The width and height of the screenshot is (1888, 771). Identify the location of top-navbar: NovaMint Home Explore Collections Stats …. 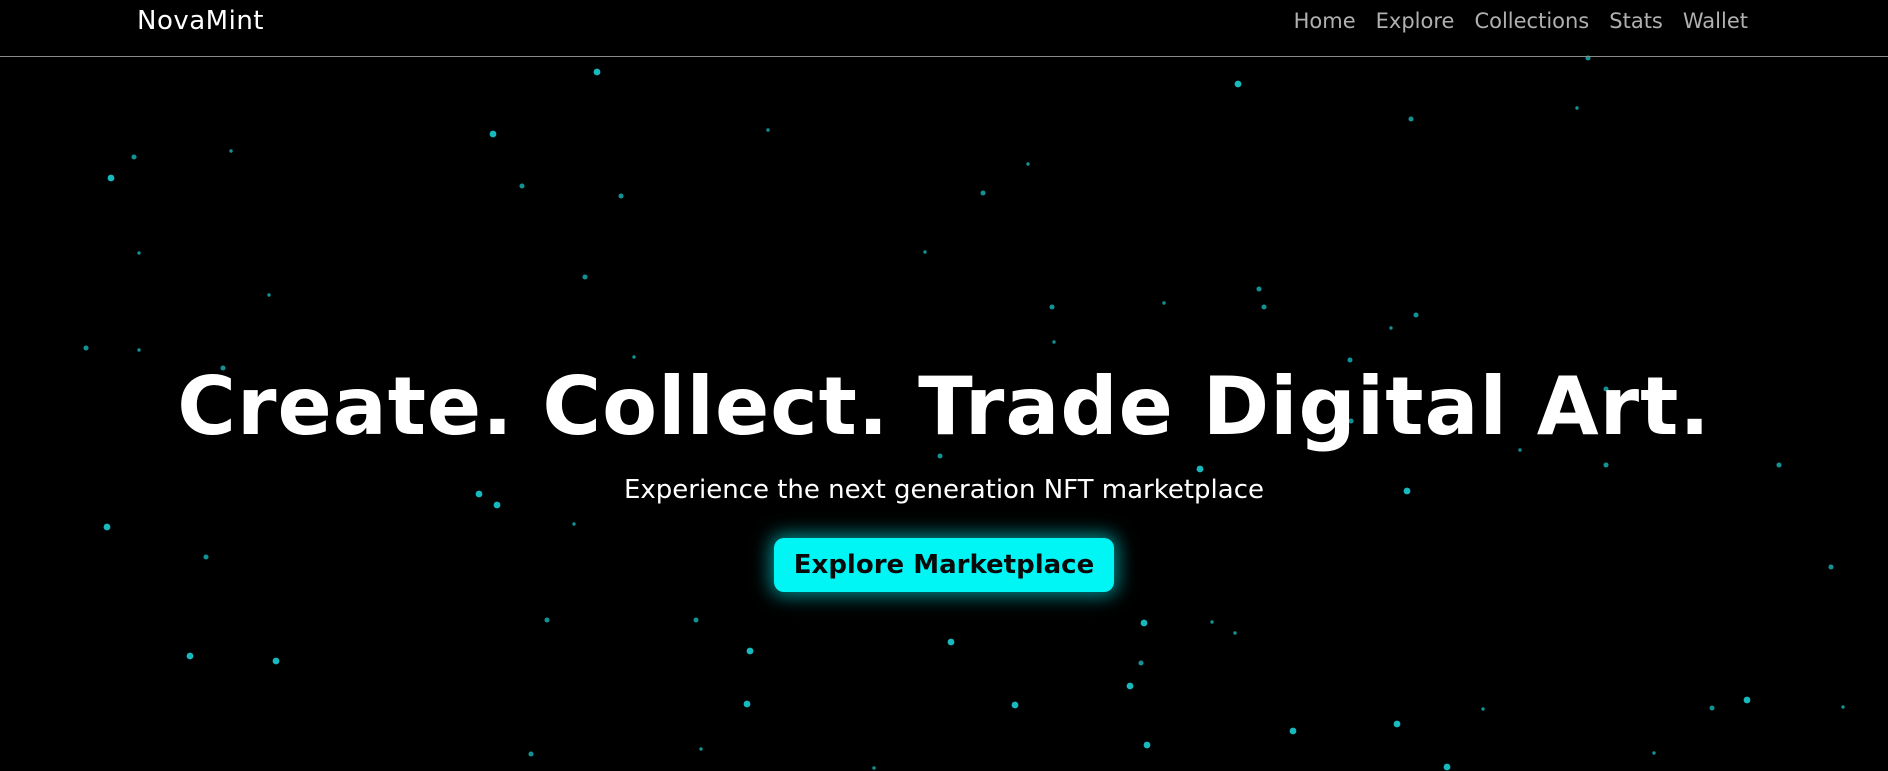
(944, 28).